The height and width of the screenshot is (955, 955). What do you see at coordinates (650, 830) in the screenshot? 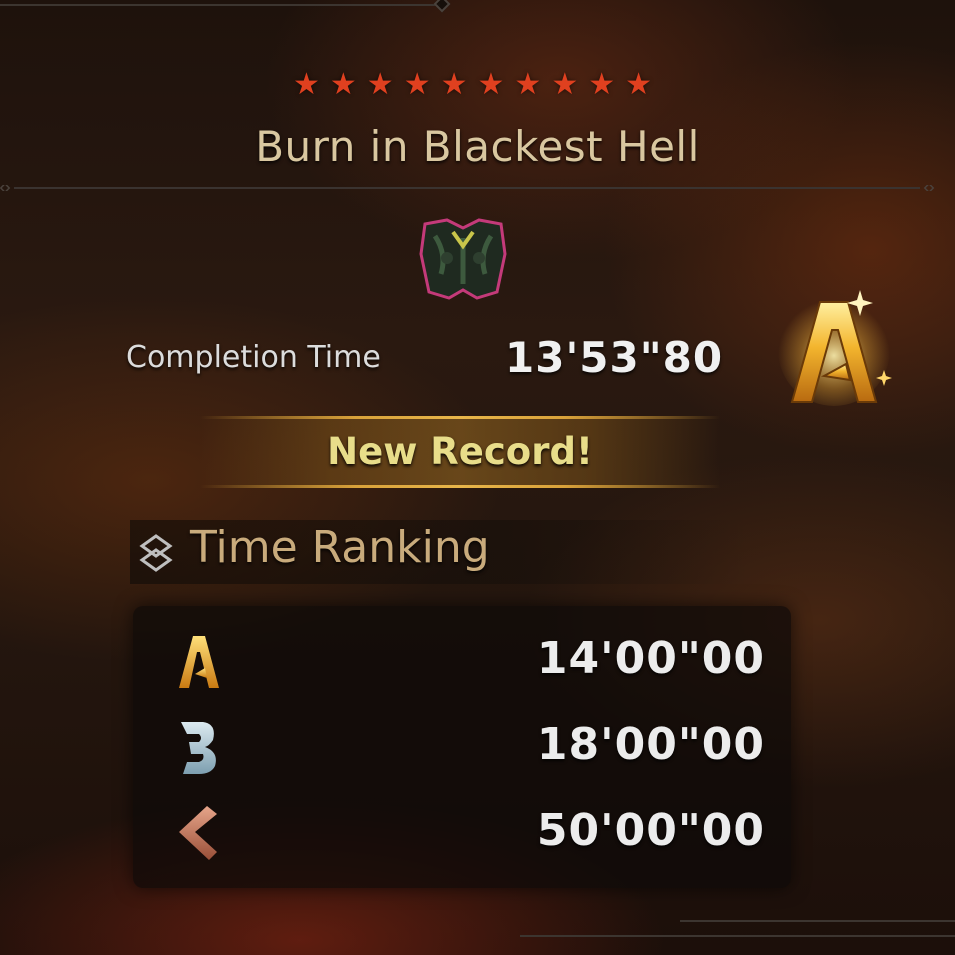
I see `rank-c-time: 50'00"00` at bounding box center [650, 830].